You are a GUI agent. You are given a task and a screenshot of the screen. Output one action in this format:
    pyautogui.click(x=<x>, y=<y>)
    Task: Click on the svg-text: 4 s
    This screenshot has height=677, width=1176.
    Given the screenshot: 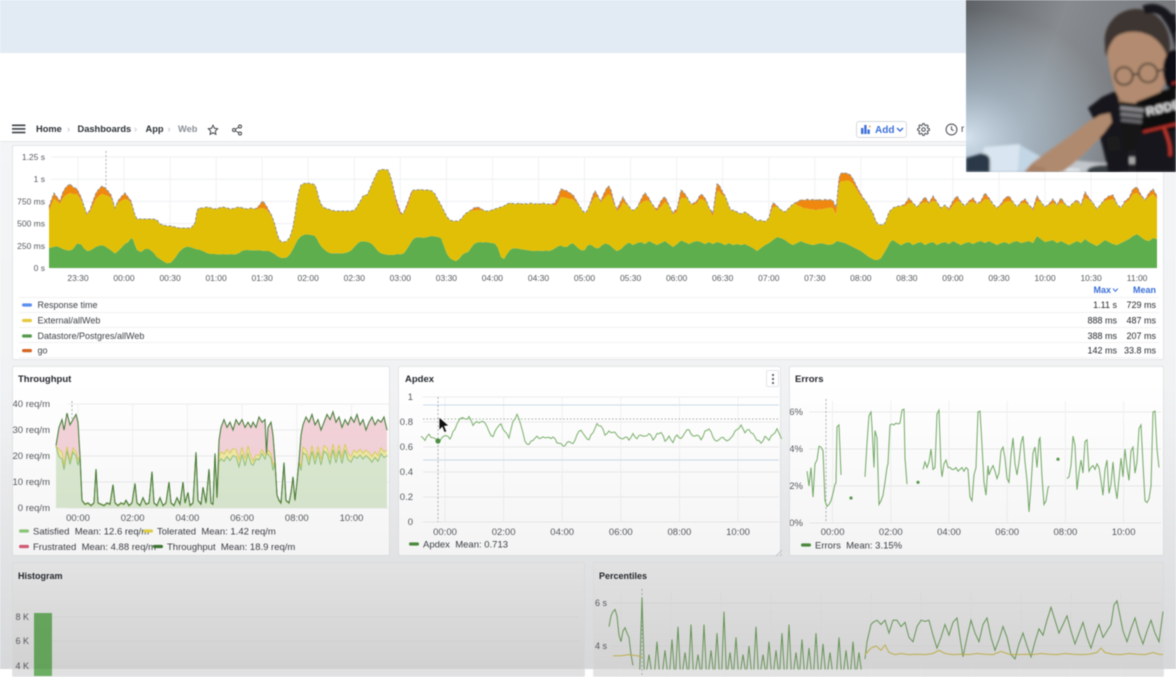 What is the action you would take?
    pyautogui.click(x=601, y=646)
    